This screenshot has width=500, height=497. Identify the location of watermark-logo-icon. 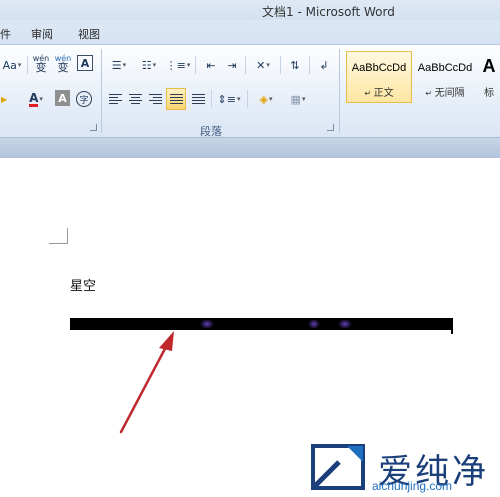
(338, 467).